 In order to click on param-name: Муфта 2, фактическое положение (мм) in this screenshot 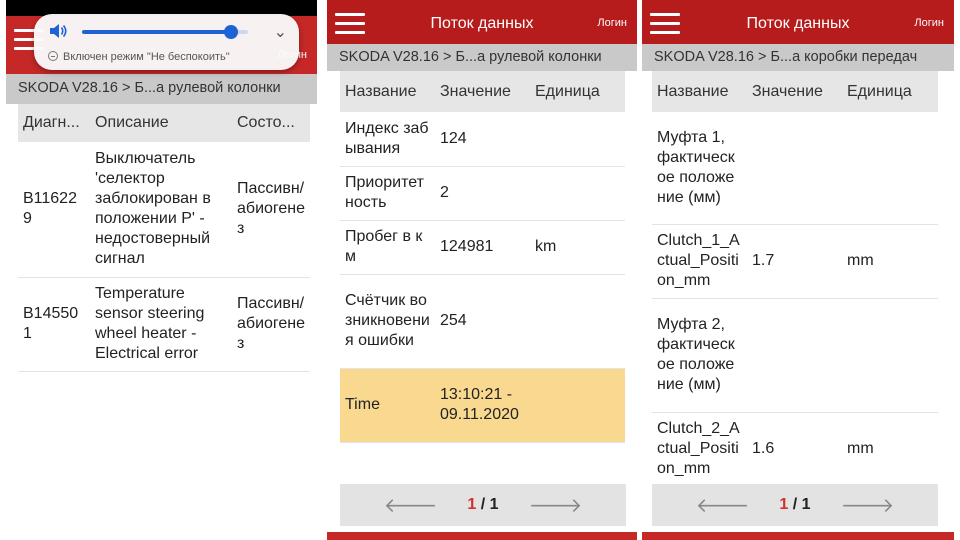, I will do `click(699, 355)`.